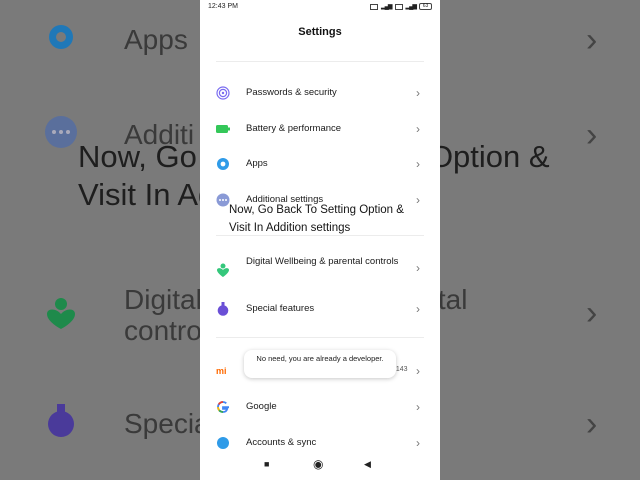 Image resolution: width=640 pixels, height=480 pixels. Describe the element at coordinates (398, 6) in the screenshot. I see `sim2-lte-icon` at that location.